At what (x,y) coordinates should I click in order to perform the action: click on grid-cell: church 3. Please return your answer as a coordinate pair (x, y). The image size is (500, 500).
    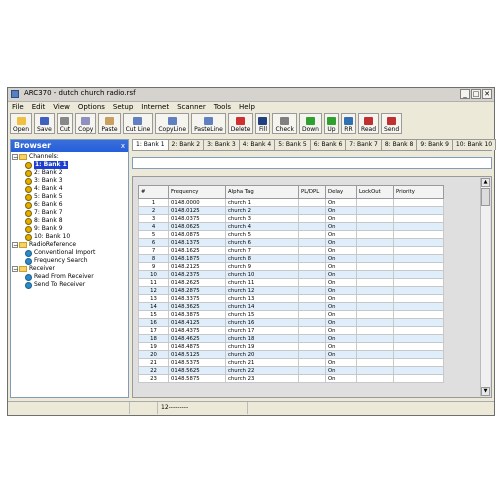
    Looking at the image, I should click on (262, 218).